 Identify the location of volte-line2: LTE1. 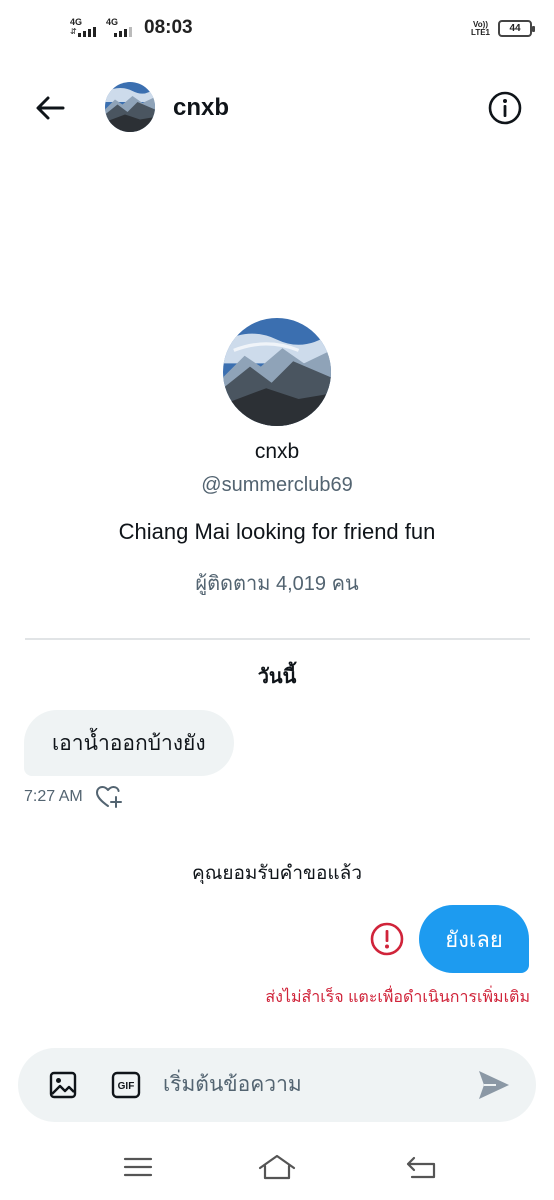
(480, 32).